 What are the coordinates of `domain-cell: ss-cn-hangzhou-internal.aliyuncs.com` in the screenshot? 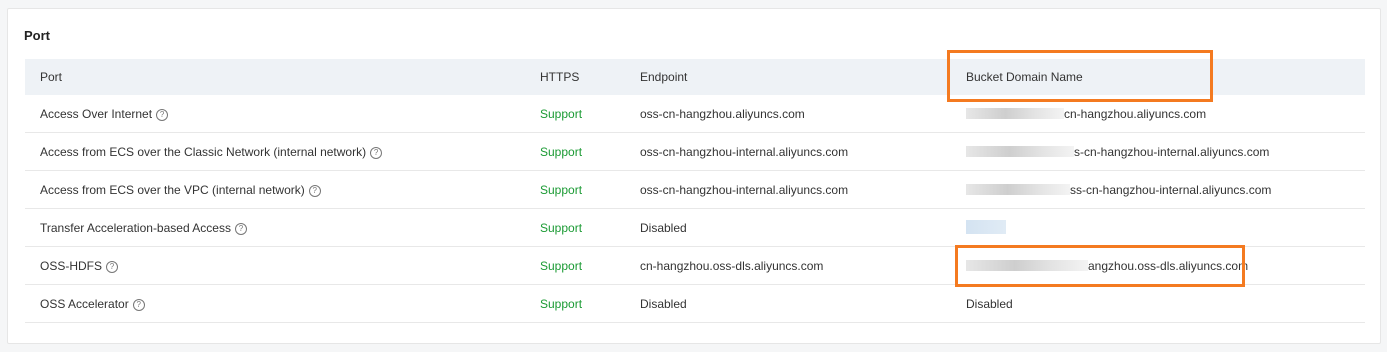 It's located at (1158, 189).